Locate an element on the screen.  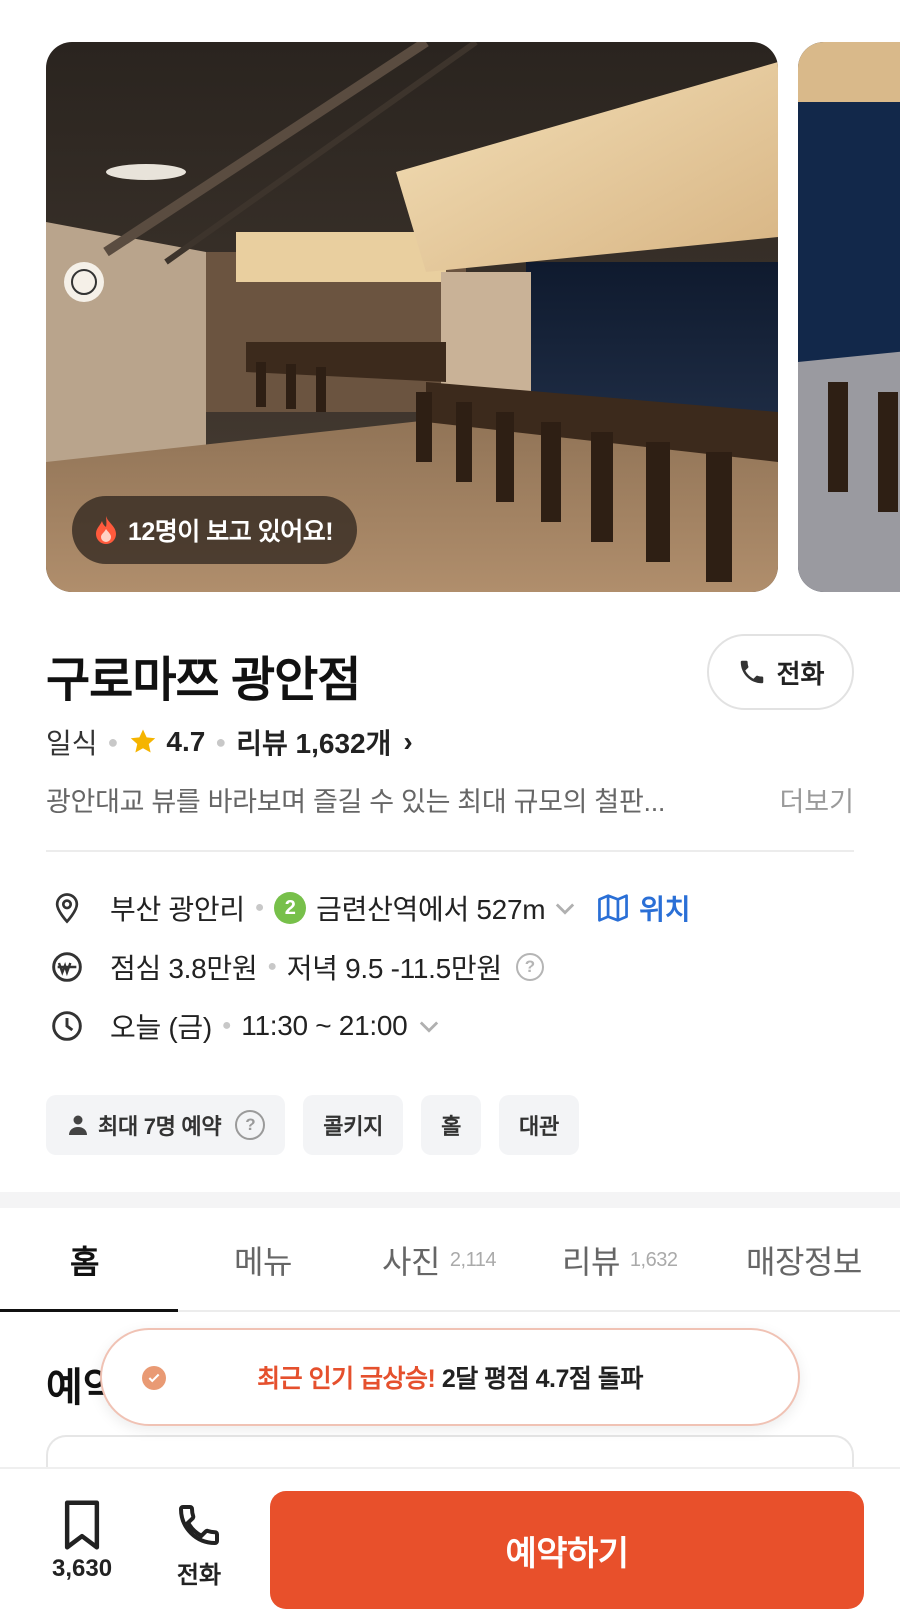
price-help-icon: ? is located at coordinates (529, 967).